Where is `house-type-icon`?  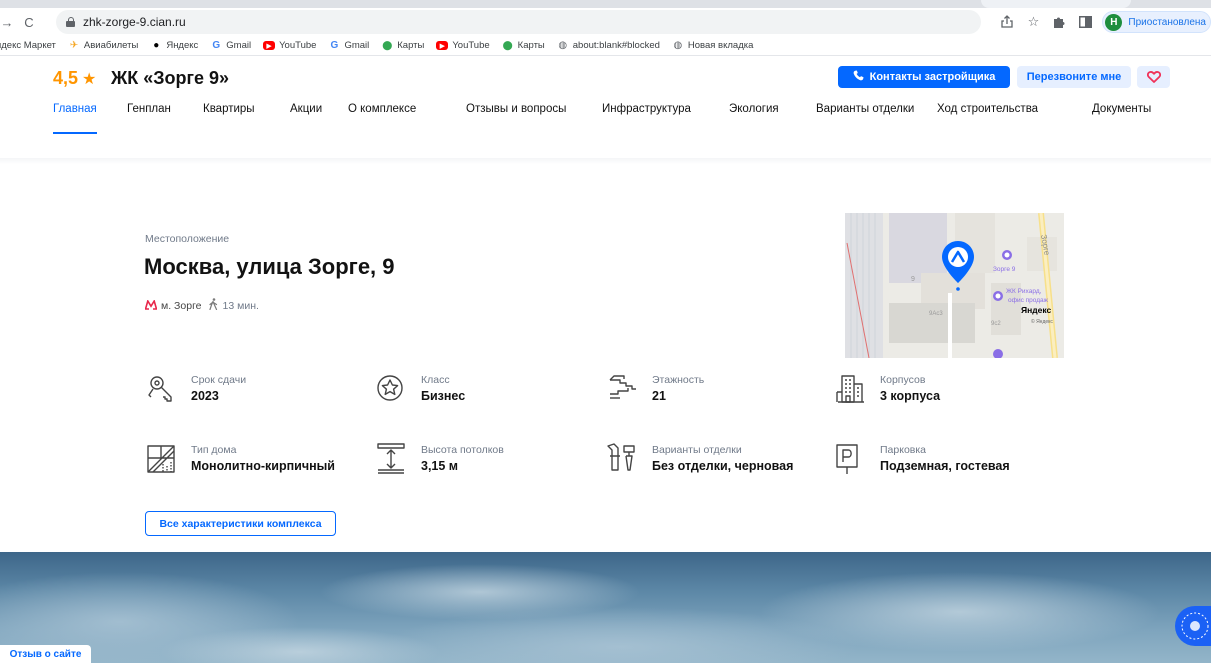 house-type-icon is located at coordinates (162, 459).